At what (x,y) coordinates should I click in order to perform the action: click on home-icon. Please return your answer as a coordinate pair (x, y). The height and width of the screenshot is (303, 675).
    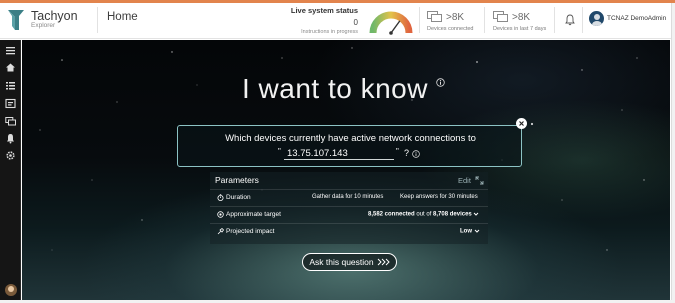
    Looking at the image, I should click on (10, 67).